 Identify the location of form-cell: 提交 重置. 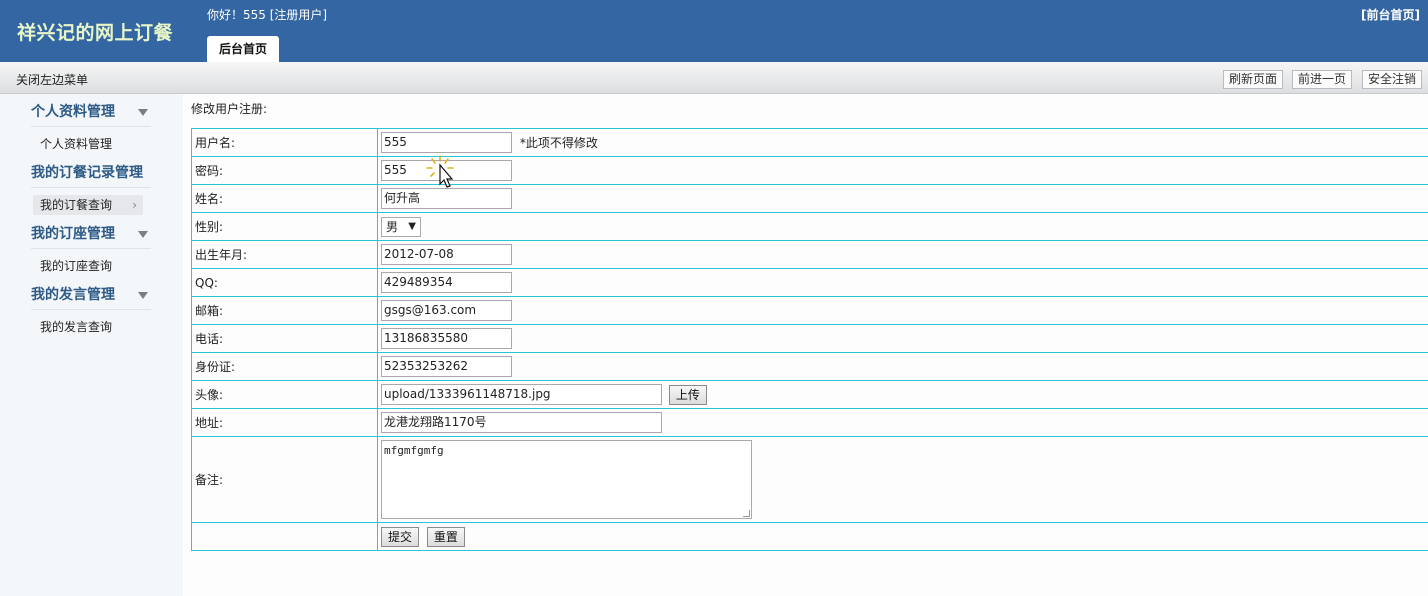
(902, 536).